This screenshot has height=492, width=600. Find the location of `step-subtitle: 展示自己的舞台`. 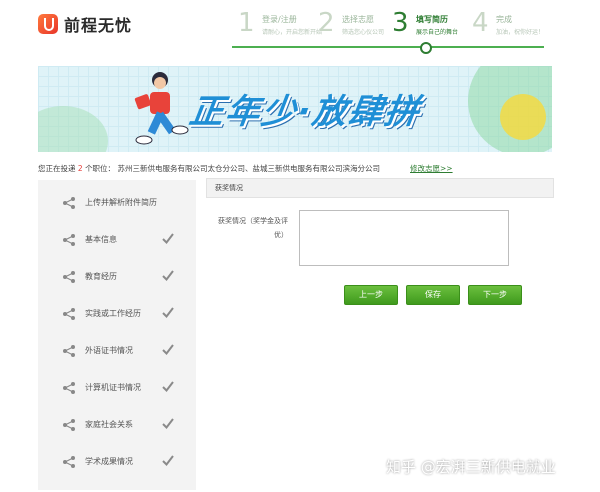

step-subtitle: 展示自己的舞台 is located at coordinates (437, 32).